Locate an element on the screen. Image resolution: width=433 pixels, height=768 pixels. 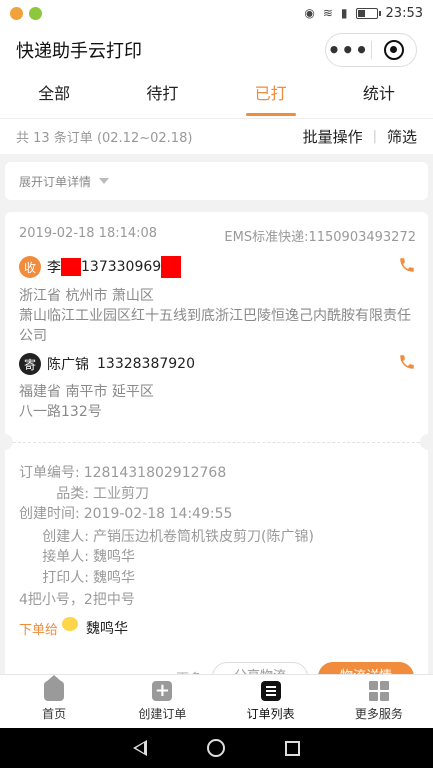
recents-icon is located at coordinates (292, 748).